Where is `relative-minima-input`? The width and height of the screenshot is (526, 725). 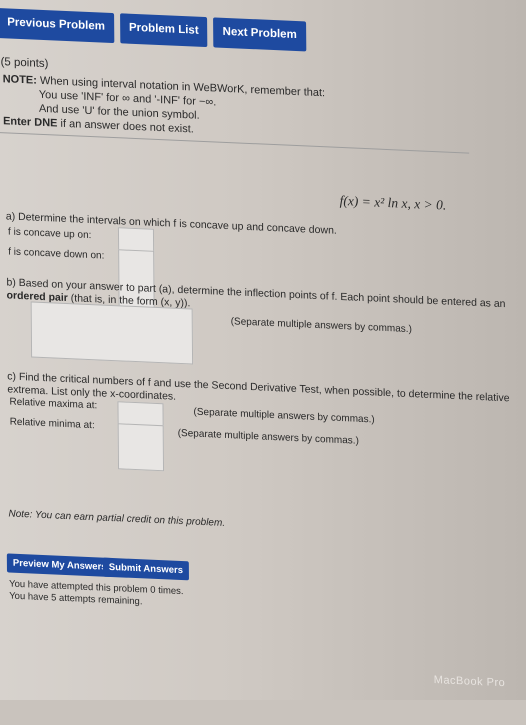 relative-minima-input is located at coordinates (141, 447).